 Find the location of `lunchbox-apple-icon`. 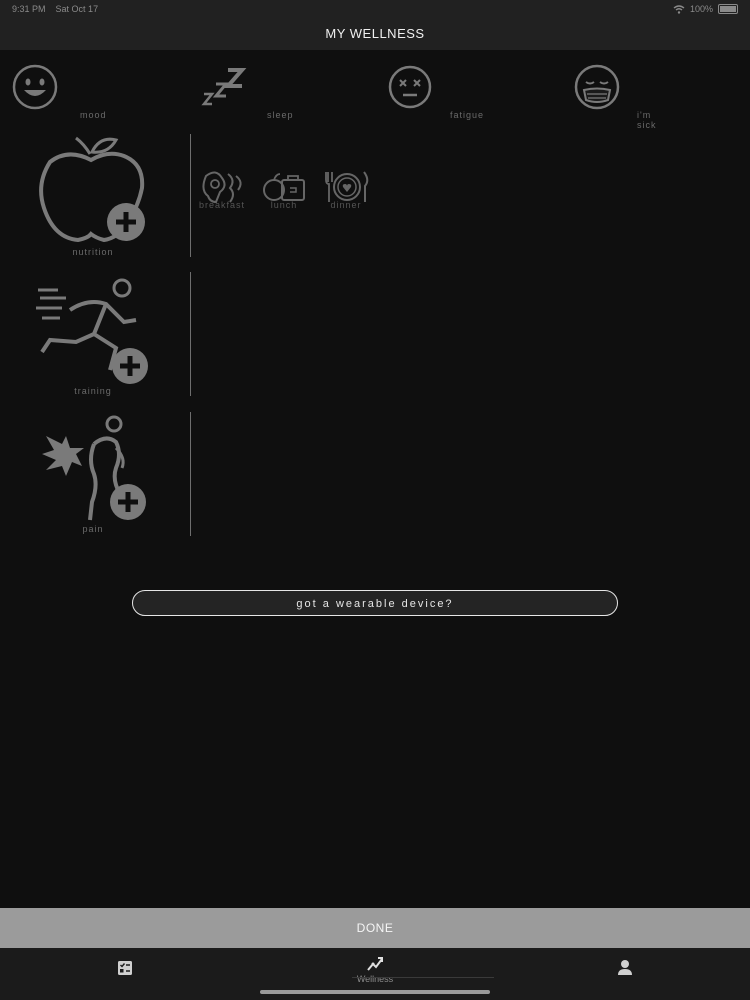

lunchbox-apple-icon is located at coordinates (284, 187).